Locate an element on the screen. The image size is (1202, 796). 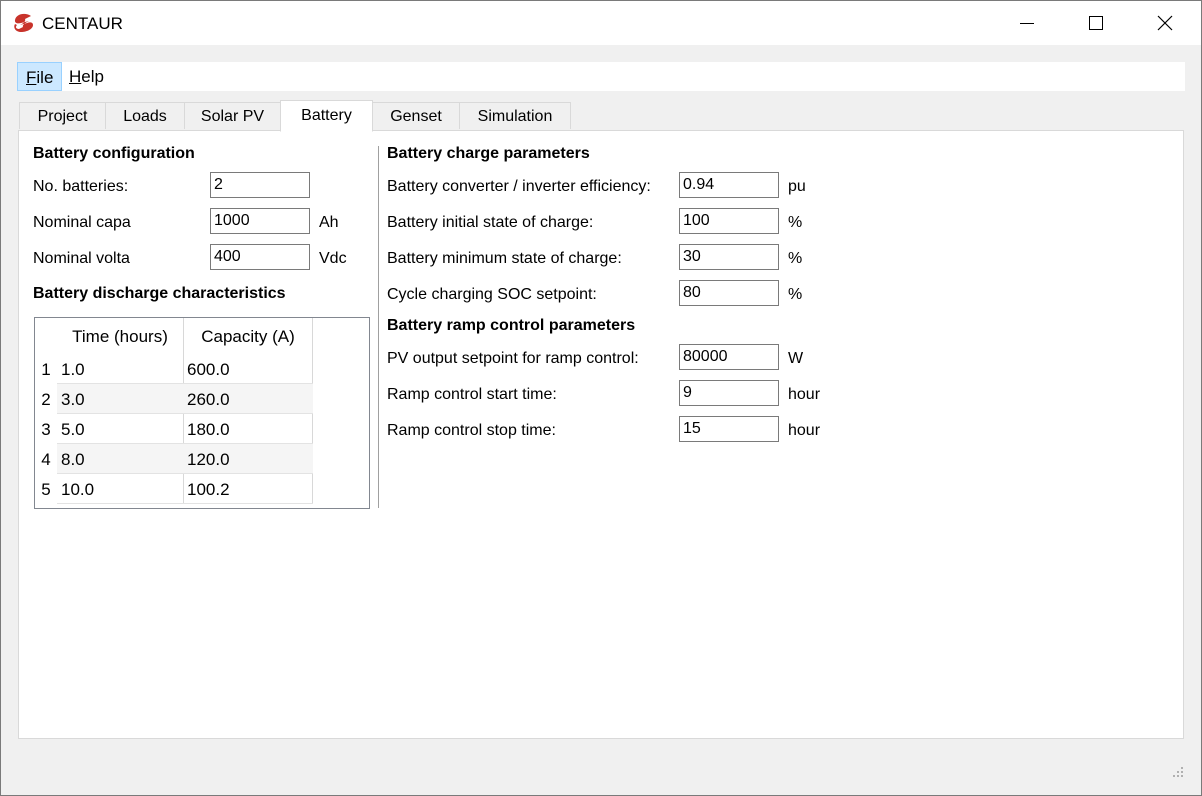
discharge-characteristics-heading: Battery discharge characteristics is located at coordinates (159, 293).